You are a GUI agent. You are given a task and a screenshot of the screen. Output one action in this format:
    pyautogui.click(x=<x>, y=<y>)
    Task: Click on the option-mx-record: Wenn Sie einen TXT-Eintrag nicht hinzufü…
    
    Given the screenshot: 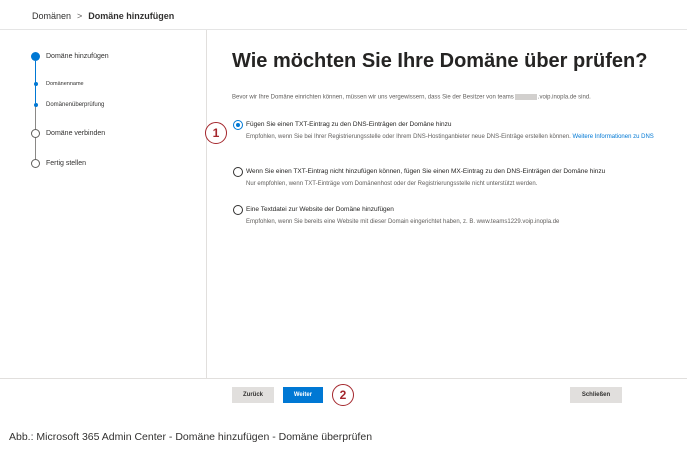 What is the action you would take?
    pyautogui.click(x=452, y=179)
    